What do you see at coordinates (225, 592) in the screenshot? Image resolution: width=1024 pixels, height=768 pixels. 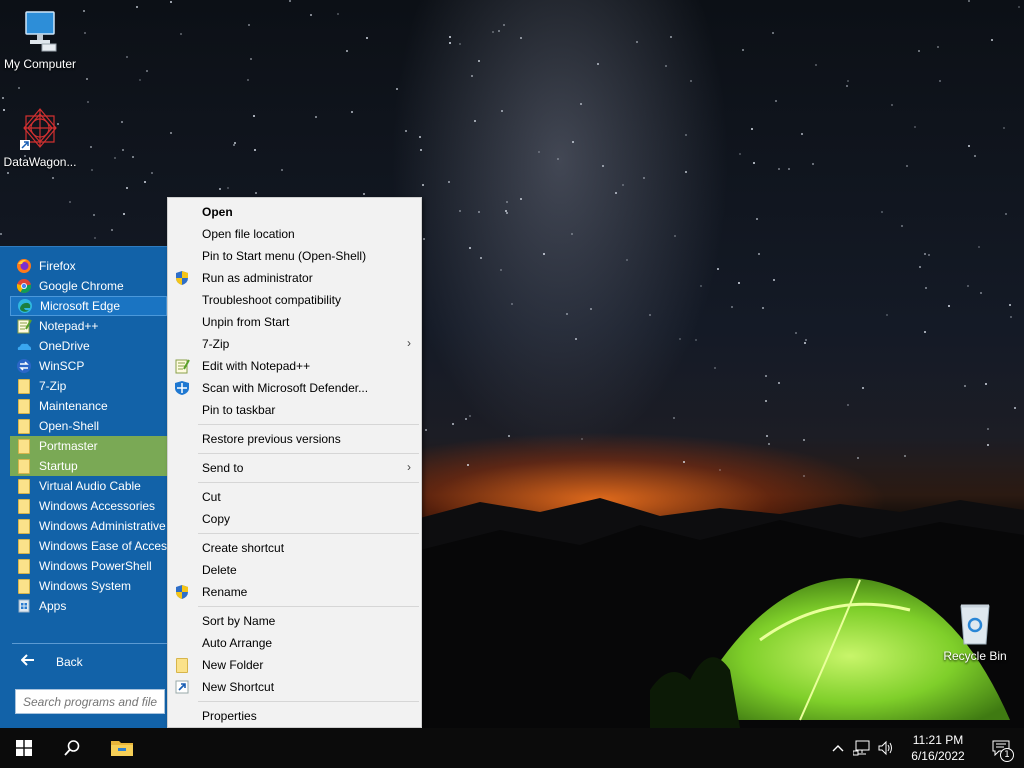 I see `menu-item-label: Rename` at bounding box center [225, 592].